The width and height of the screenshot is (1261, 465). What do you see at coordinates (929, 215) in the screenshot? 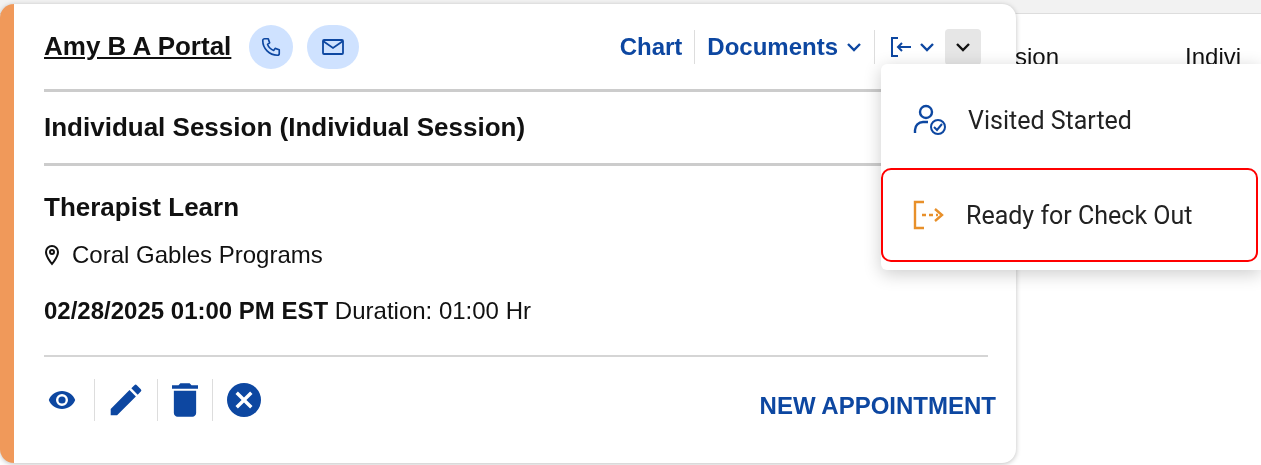
I see `check-out-icon` at bounding box center [929, 215].